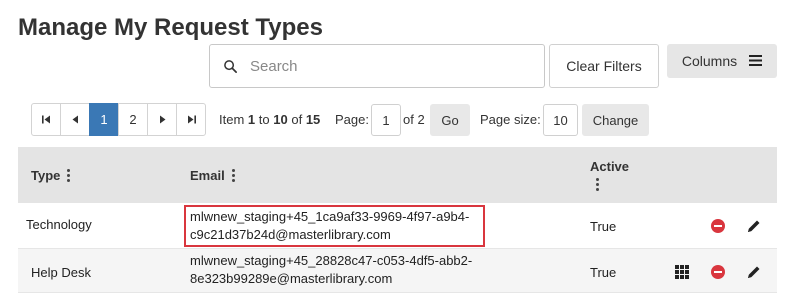 The image size is (798, 293). I want to click on clear-filters-button: Clear Filters, so click(604, 66).